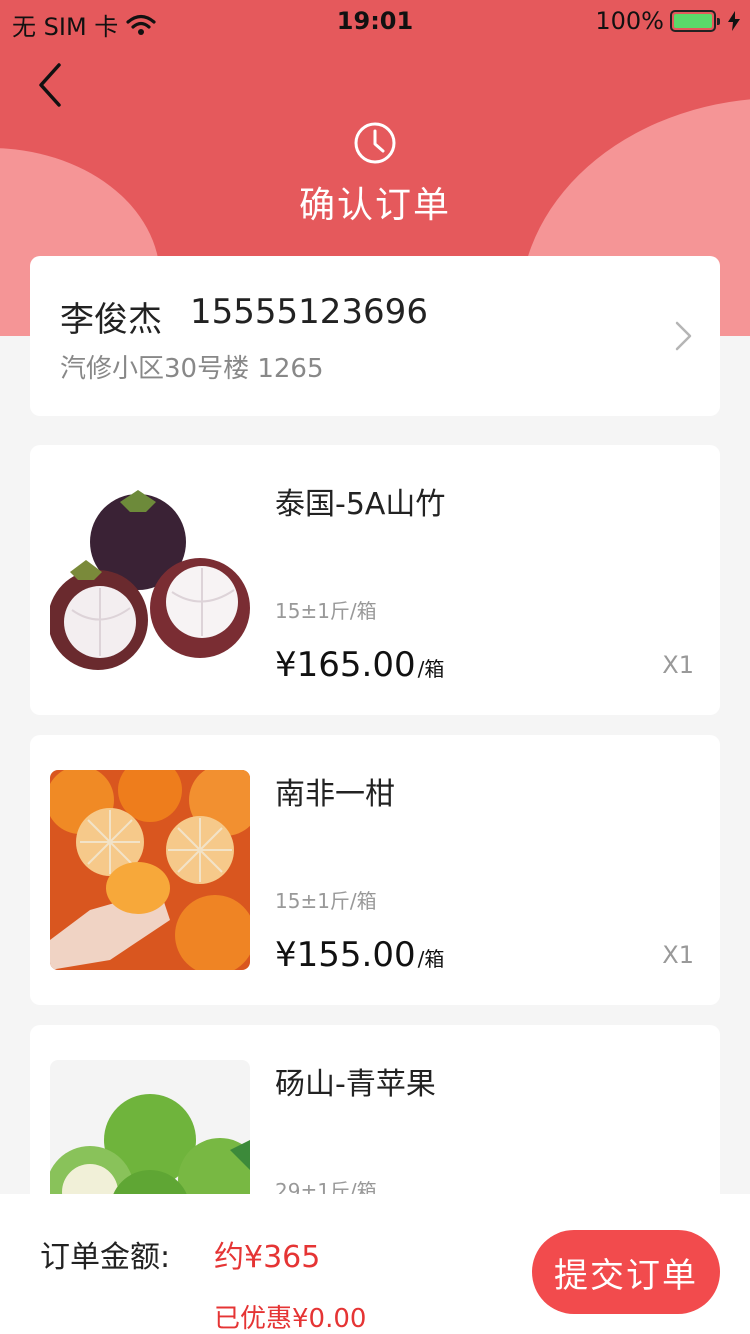  I want to click on submit-order-button: 提交订单, so click(626, 1272).